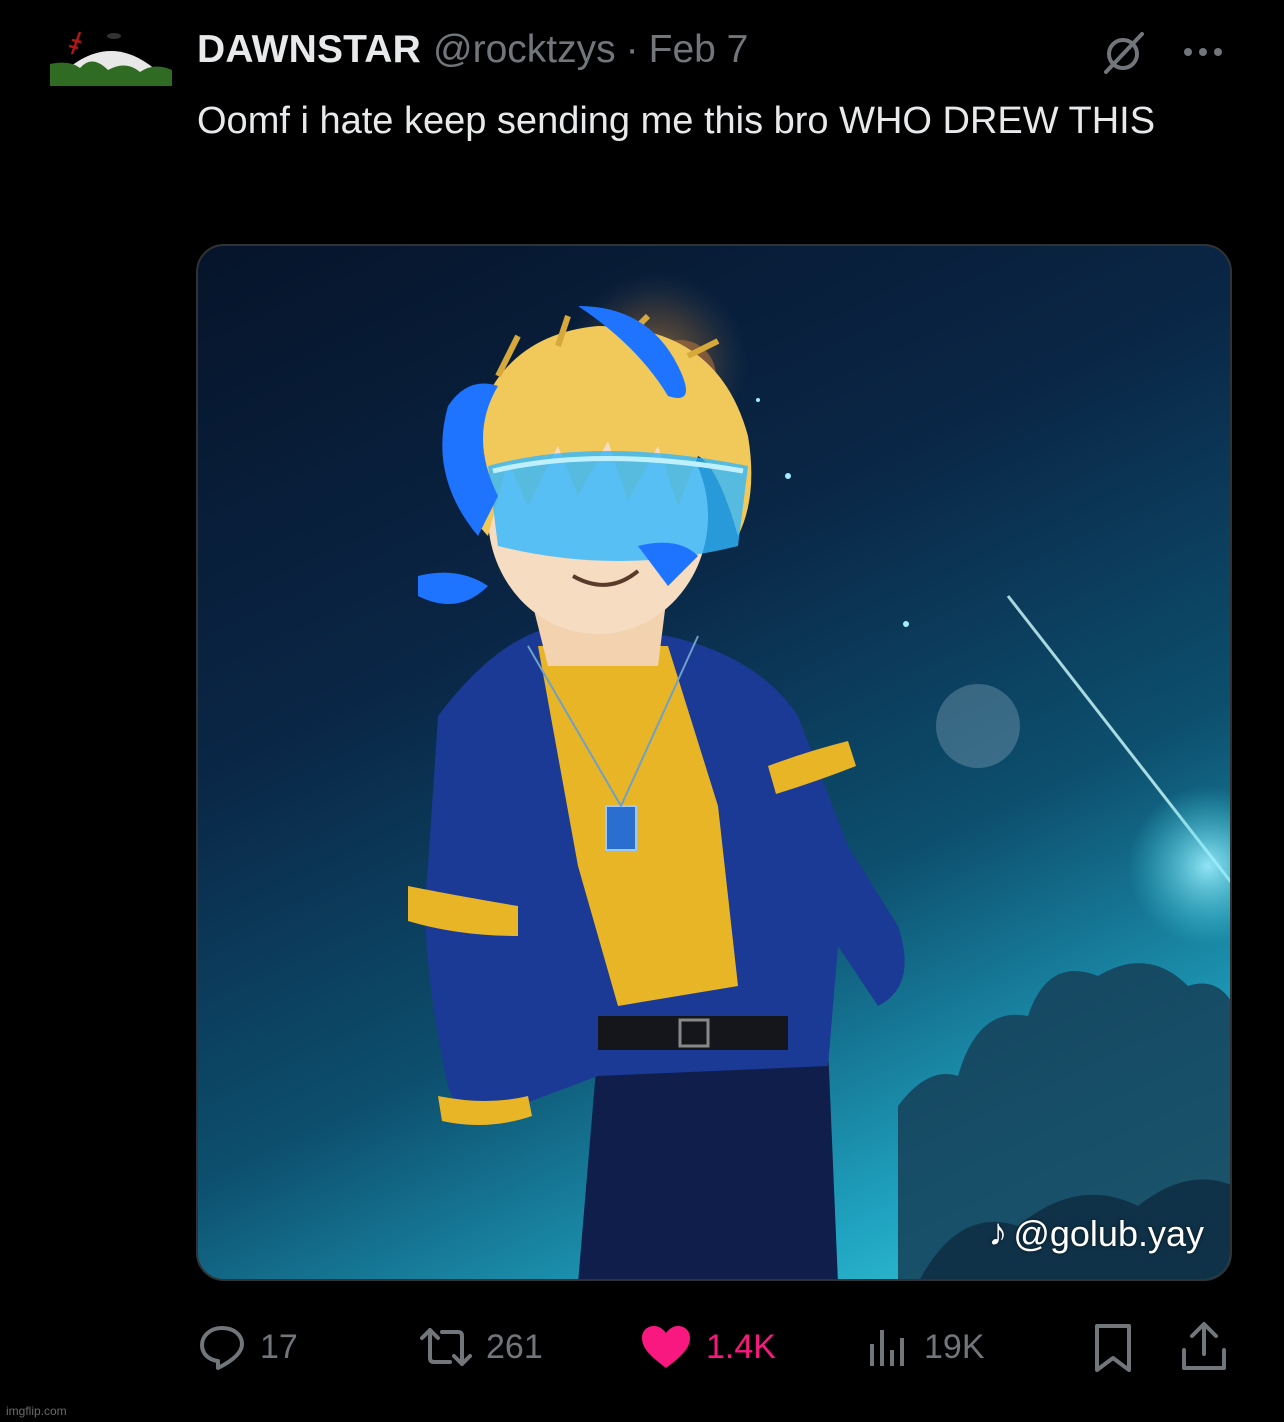 The image size is (1284, 1422). I want to click on watermark-handle: @golub.yay, so click(1108, 1233).